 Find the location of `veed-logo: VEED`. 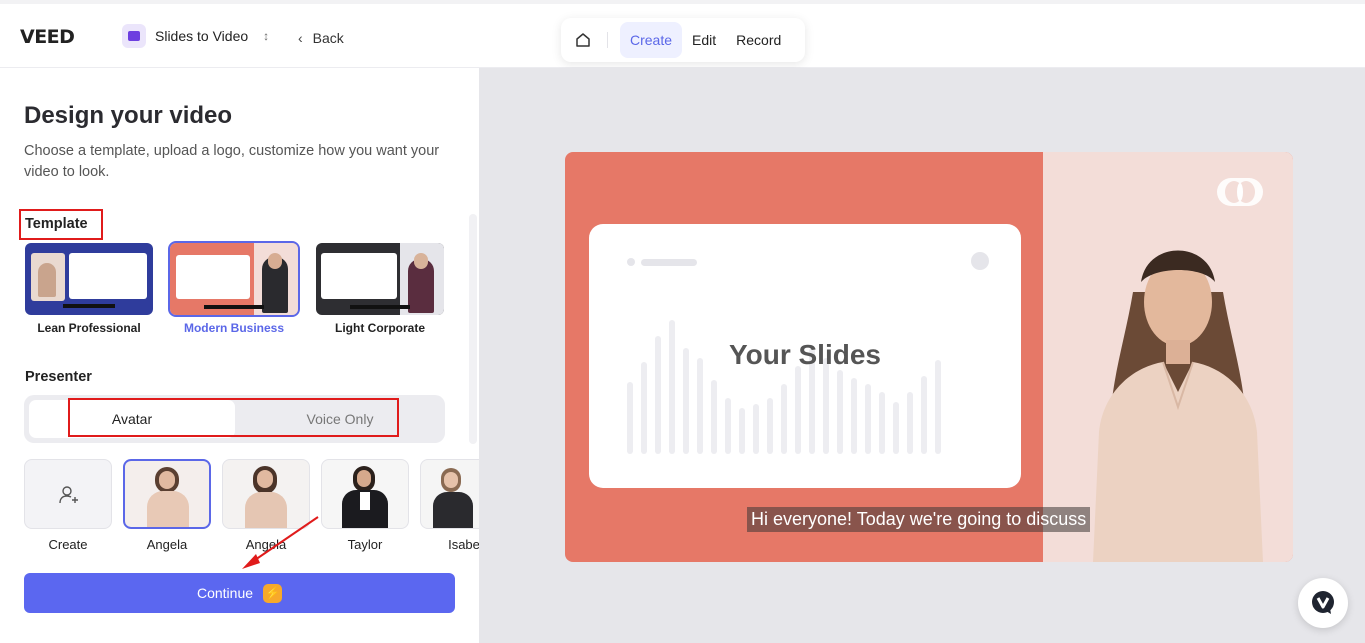

veed-logo: VEED is located at coordinates (47, 37).